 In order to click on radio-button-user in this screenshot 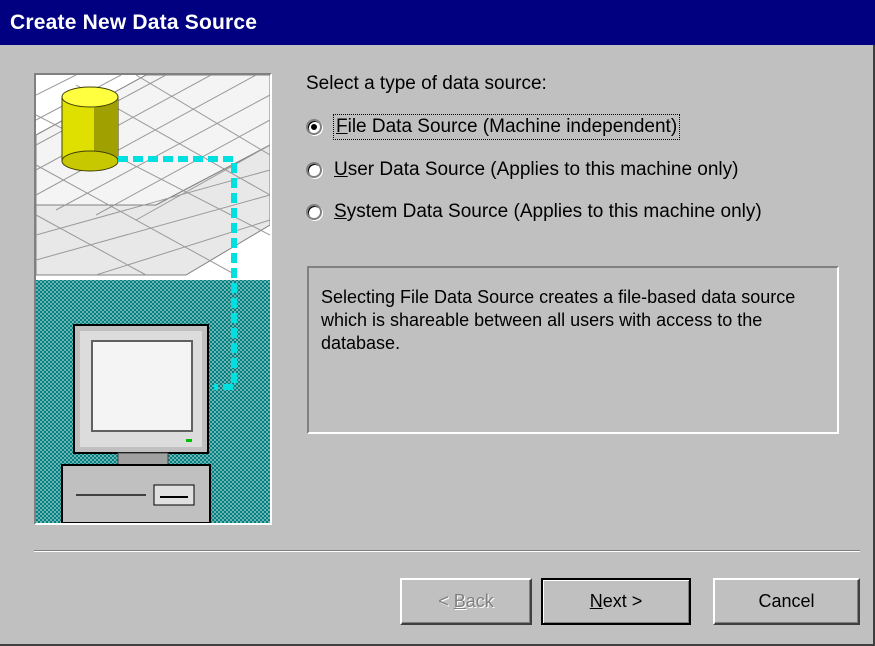, I will do `click(314, 170)`.